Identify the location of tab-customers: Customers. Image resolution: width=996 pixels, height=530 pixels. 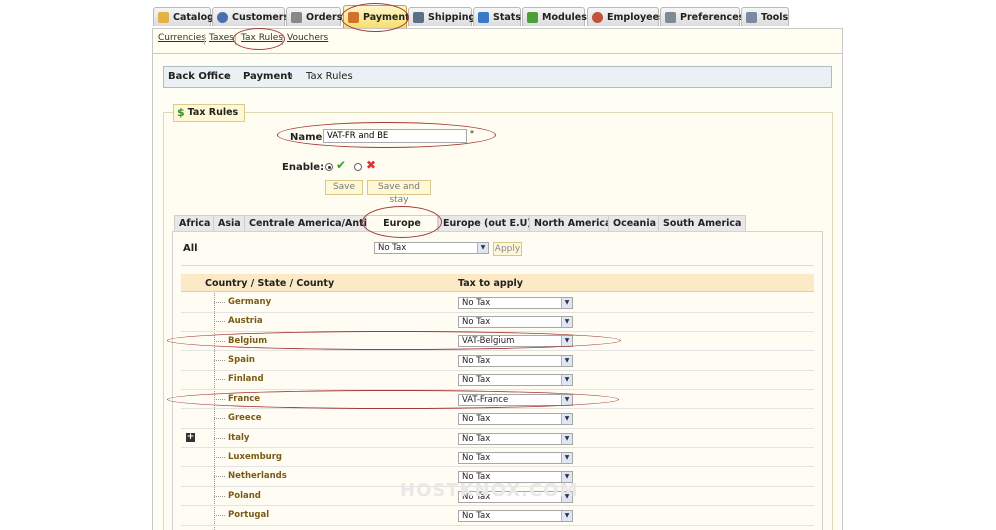
(250, 16).